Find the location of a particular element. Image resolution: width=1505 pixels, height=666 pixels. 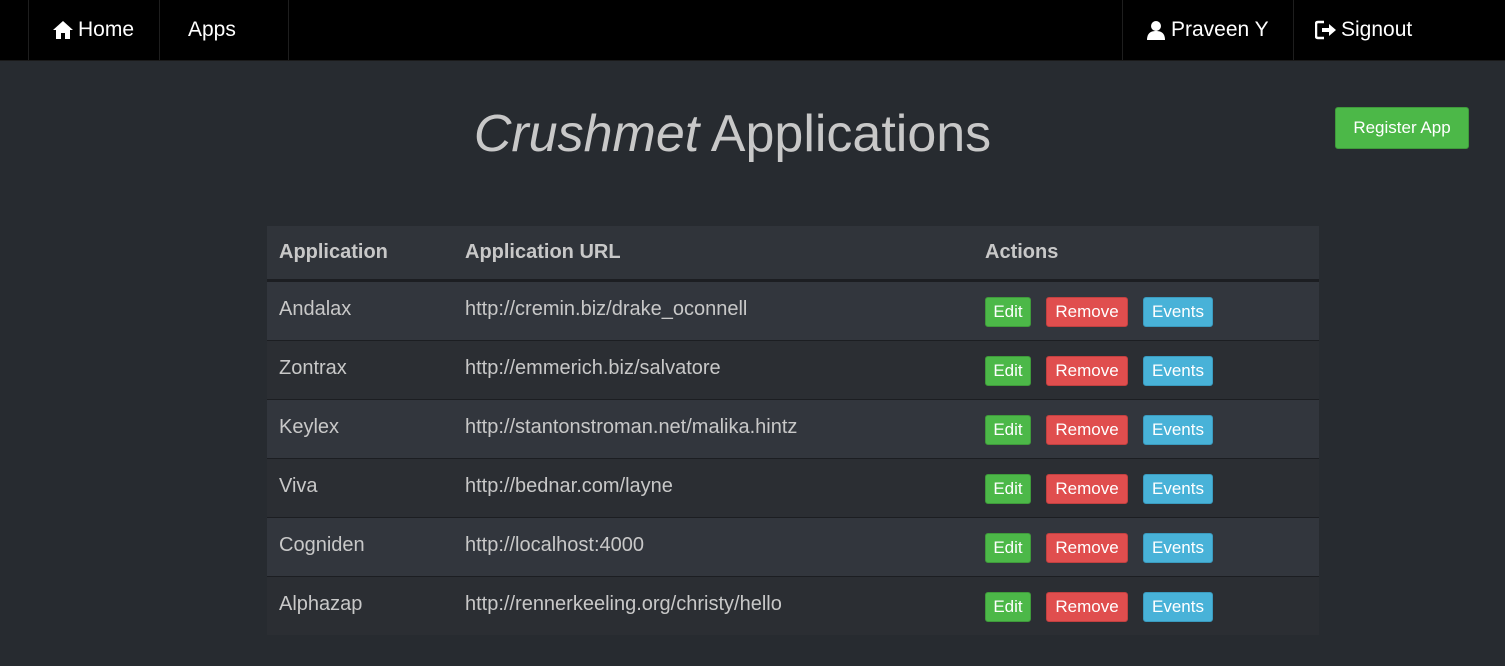

app-name-cell: Cogniden is located at coordinates (360, 547).